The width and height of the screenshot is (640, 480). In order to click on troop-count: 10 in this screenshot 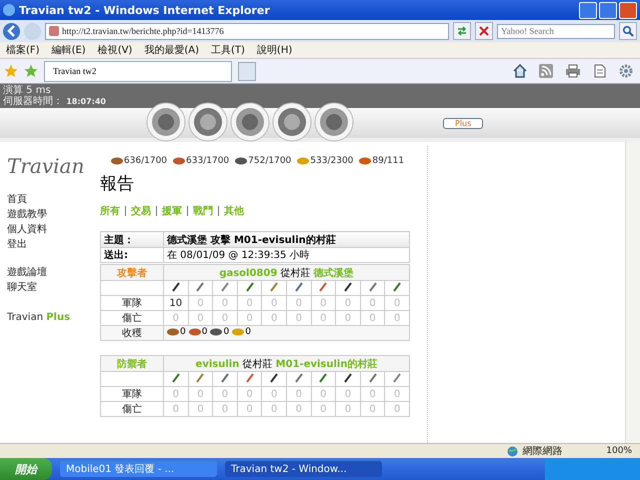, I will do `click(176, 303)`.